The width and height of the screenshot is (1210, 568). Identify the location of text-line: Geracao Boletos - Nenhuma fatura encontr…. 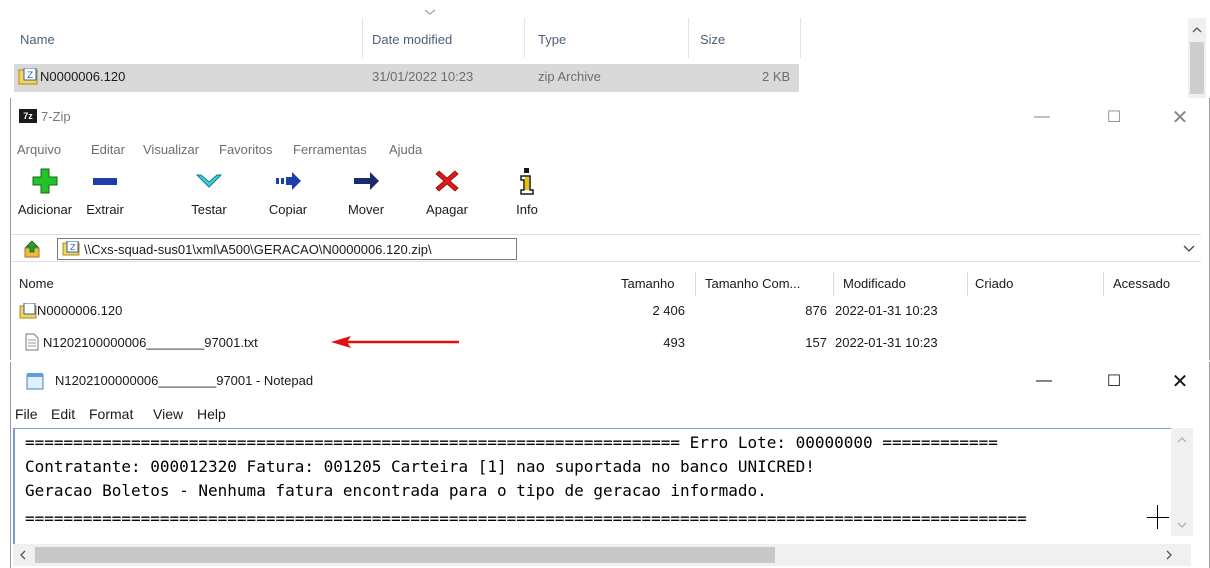
(396, 490).